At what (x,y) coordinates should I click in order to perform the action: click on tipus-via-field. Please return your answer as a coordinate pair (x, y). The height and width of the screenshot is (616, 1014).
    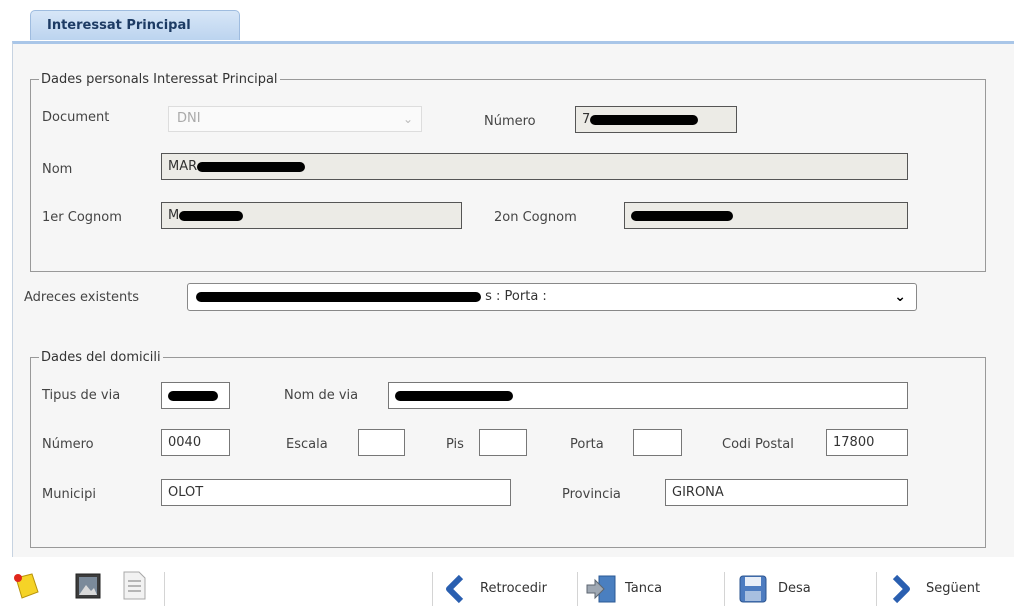
    Looking at the image, I should click on (195, 395).